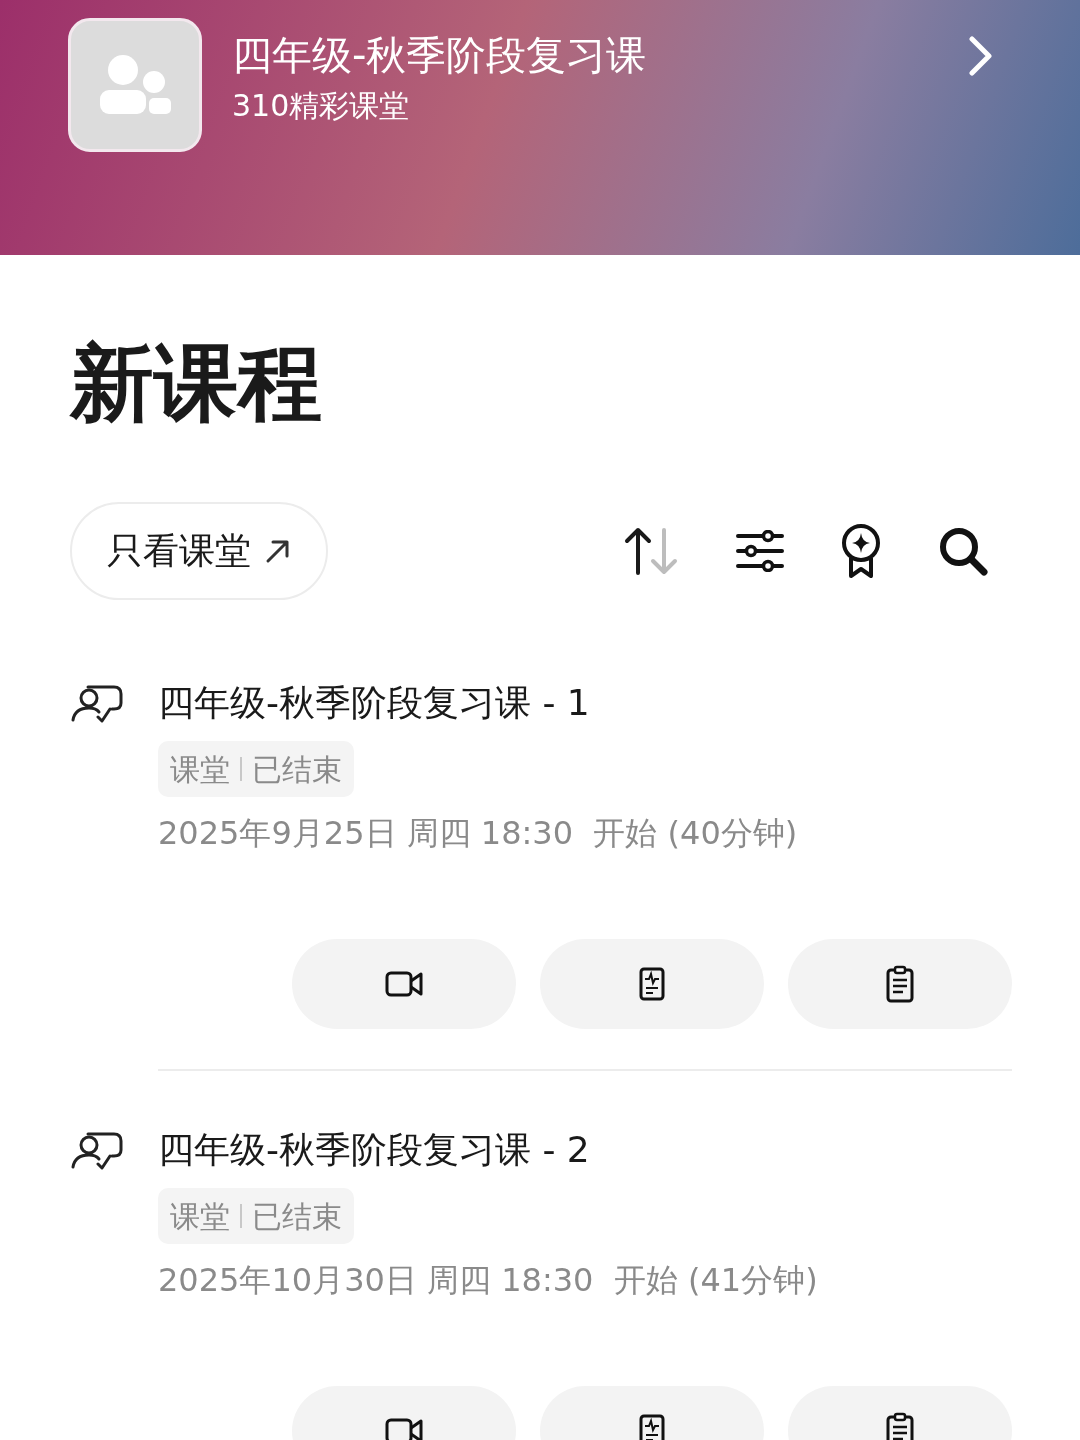 The height and width of the screenshot is (1440, 1080). I want to click on schedule-text: 2025年10月30日 周四 18:30 开始 (41分钟), so click(488, 1280).